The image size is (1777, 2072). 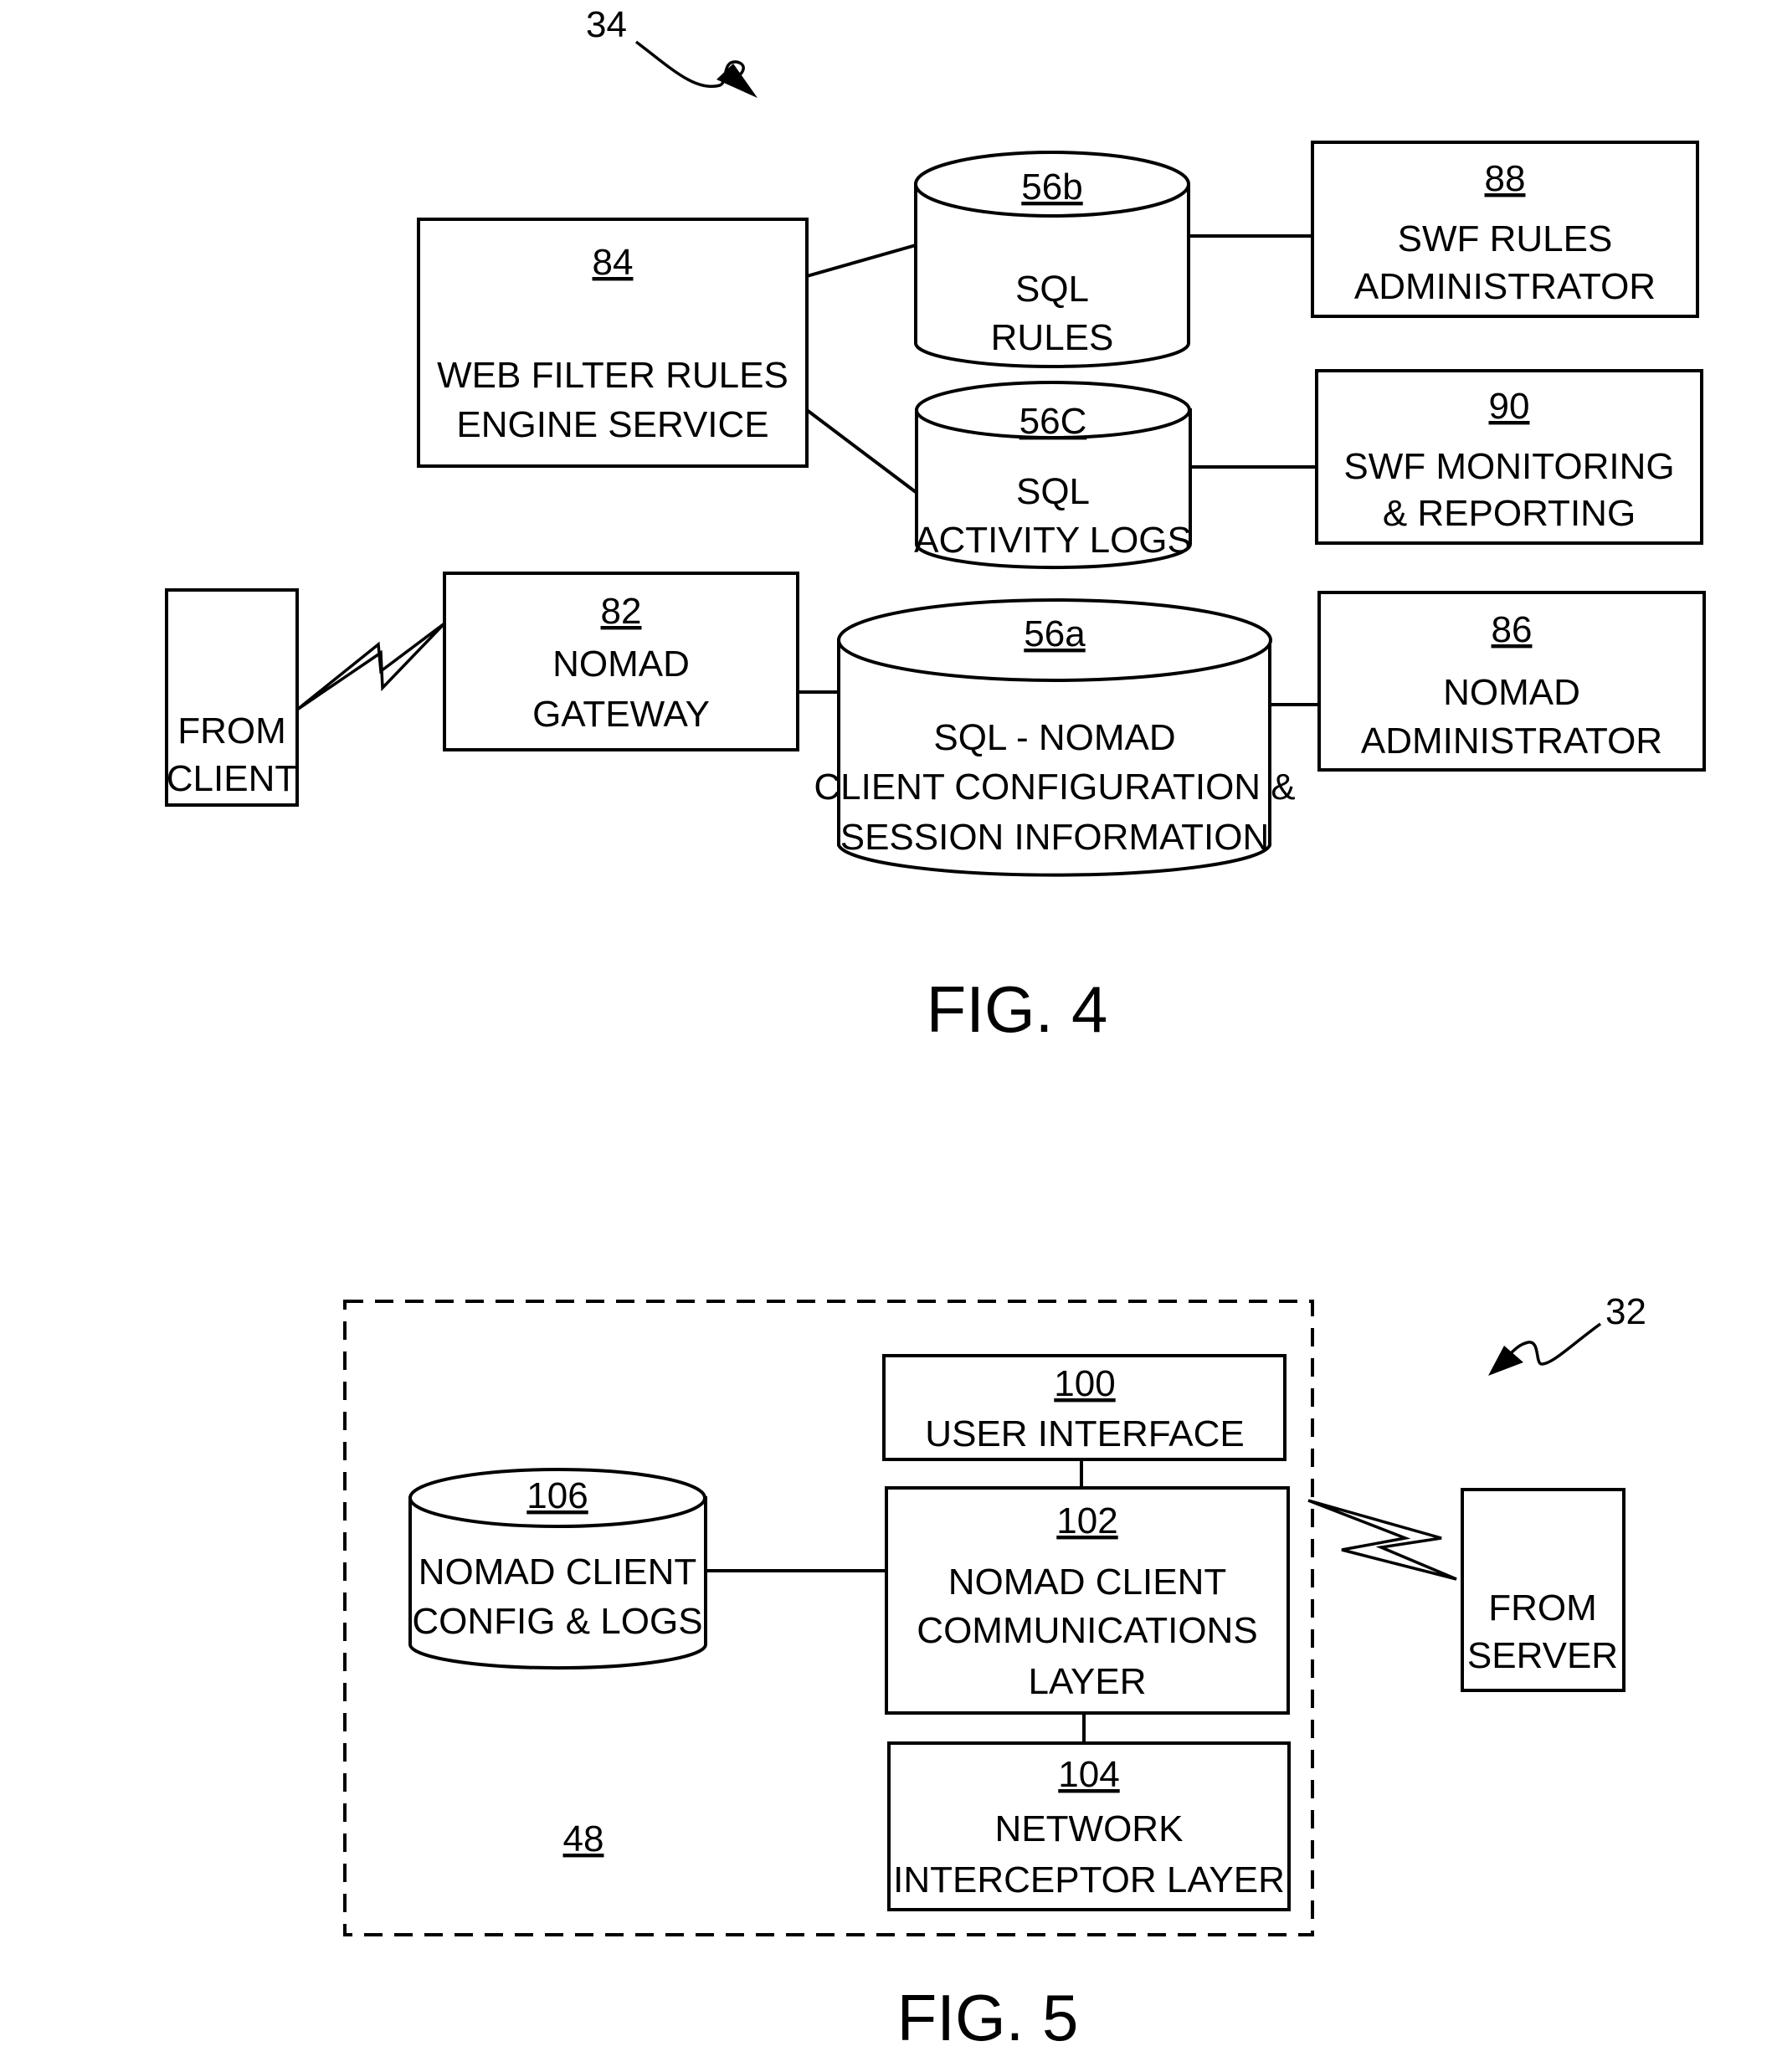 I want to click on nomad-administrator-box: 86 NOMAD ADMINISTRATOR, so click(x=1512, y=681).